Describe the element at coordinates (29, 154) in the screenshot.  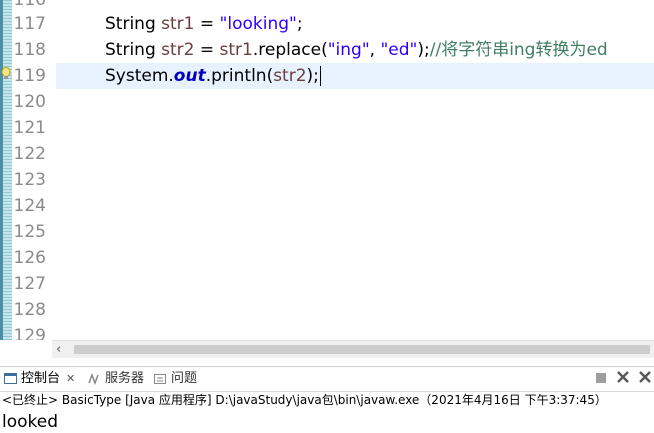
I see `line-number: 122` at that location.